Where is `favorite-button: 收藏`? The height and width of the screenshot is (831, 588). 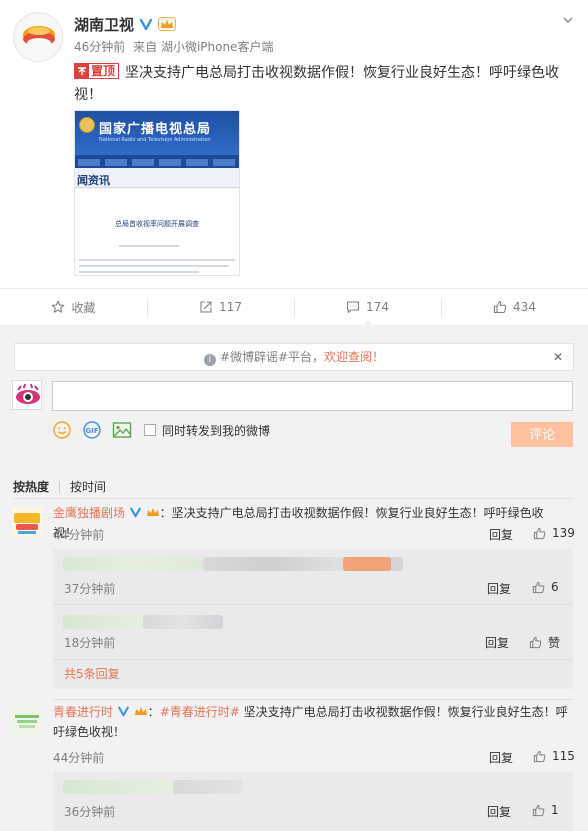 favorite-button: 收藏 is located at coordinates (73, 307).